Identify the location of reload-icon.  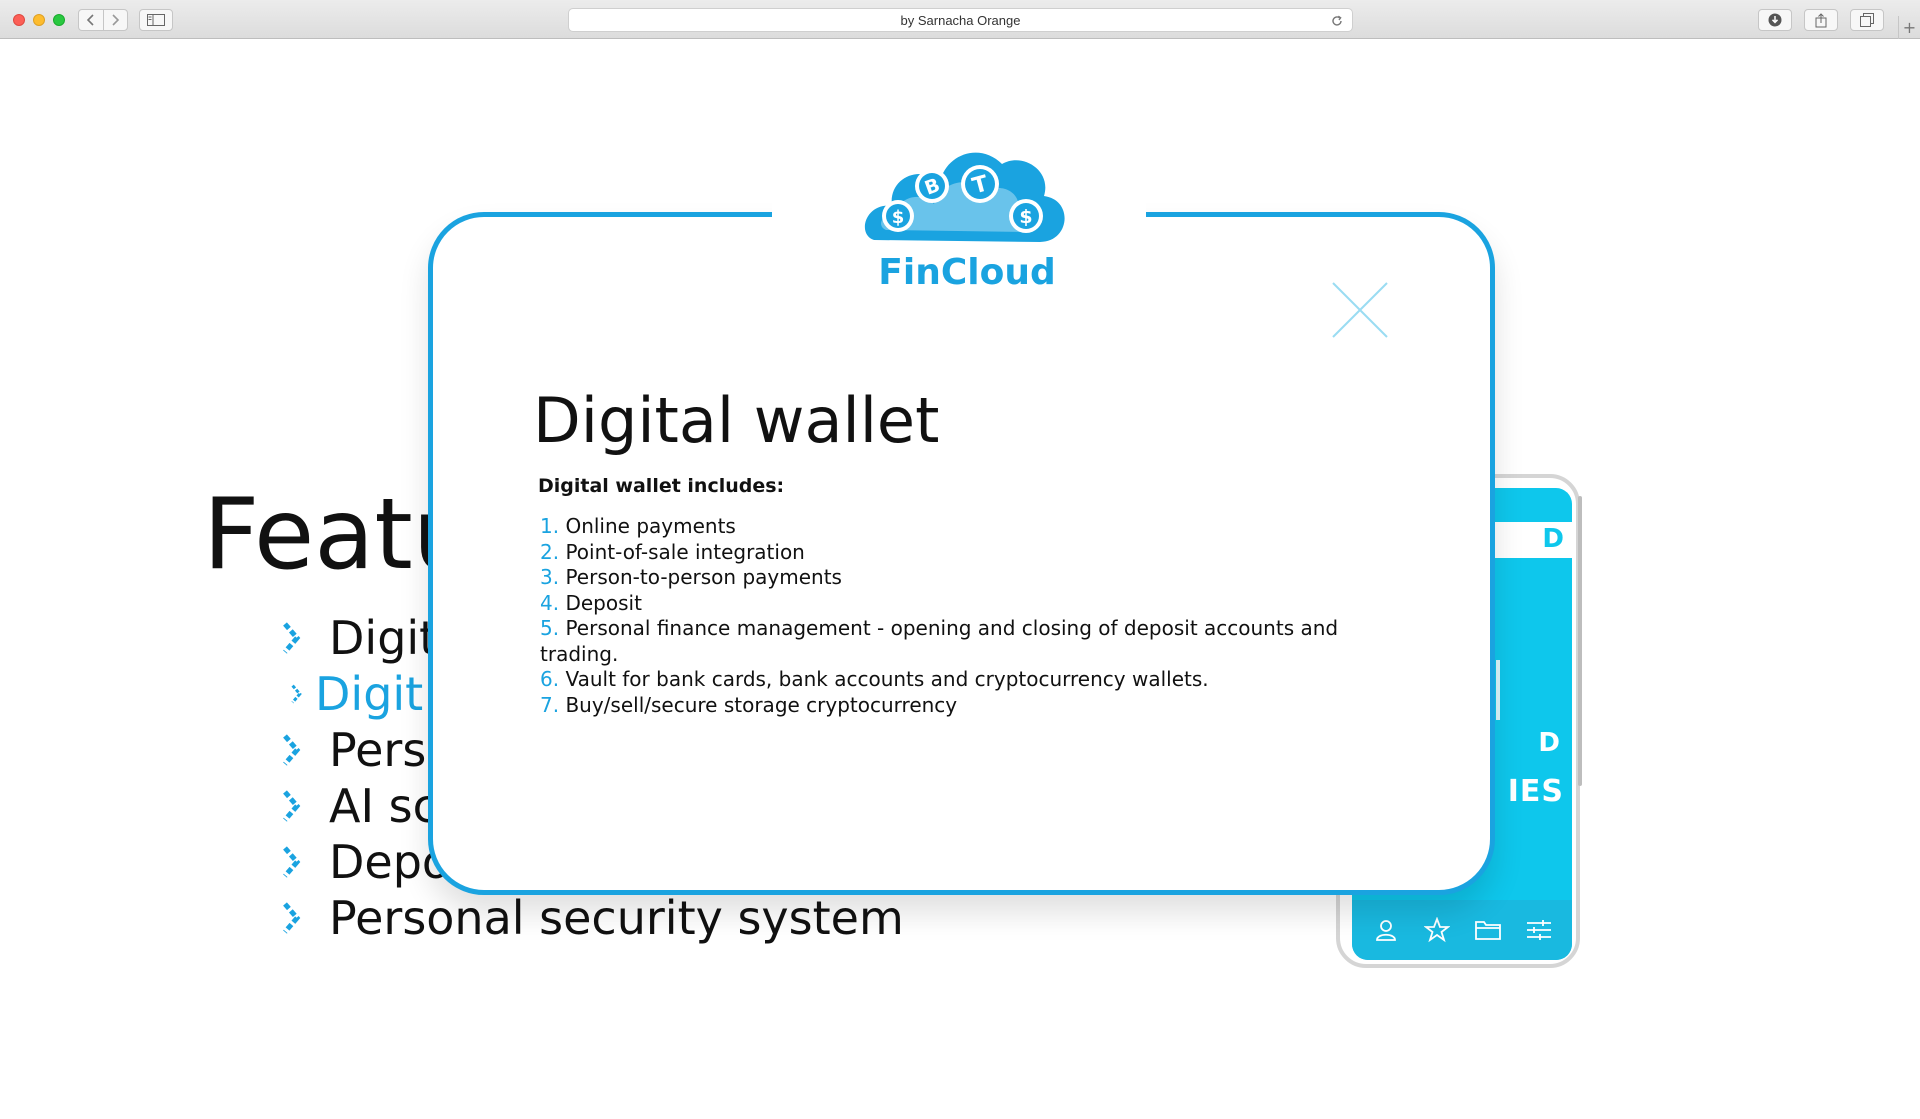
(1337, 20).